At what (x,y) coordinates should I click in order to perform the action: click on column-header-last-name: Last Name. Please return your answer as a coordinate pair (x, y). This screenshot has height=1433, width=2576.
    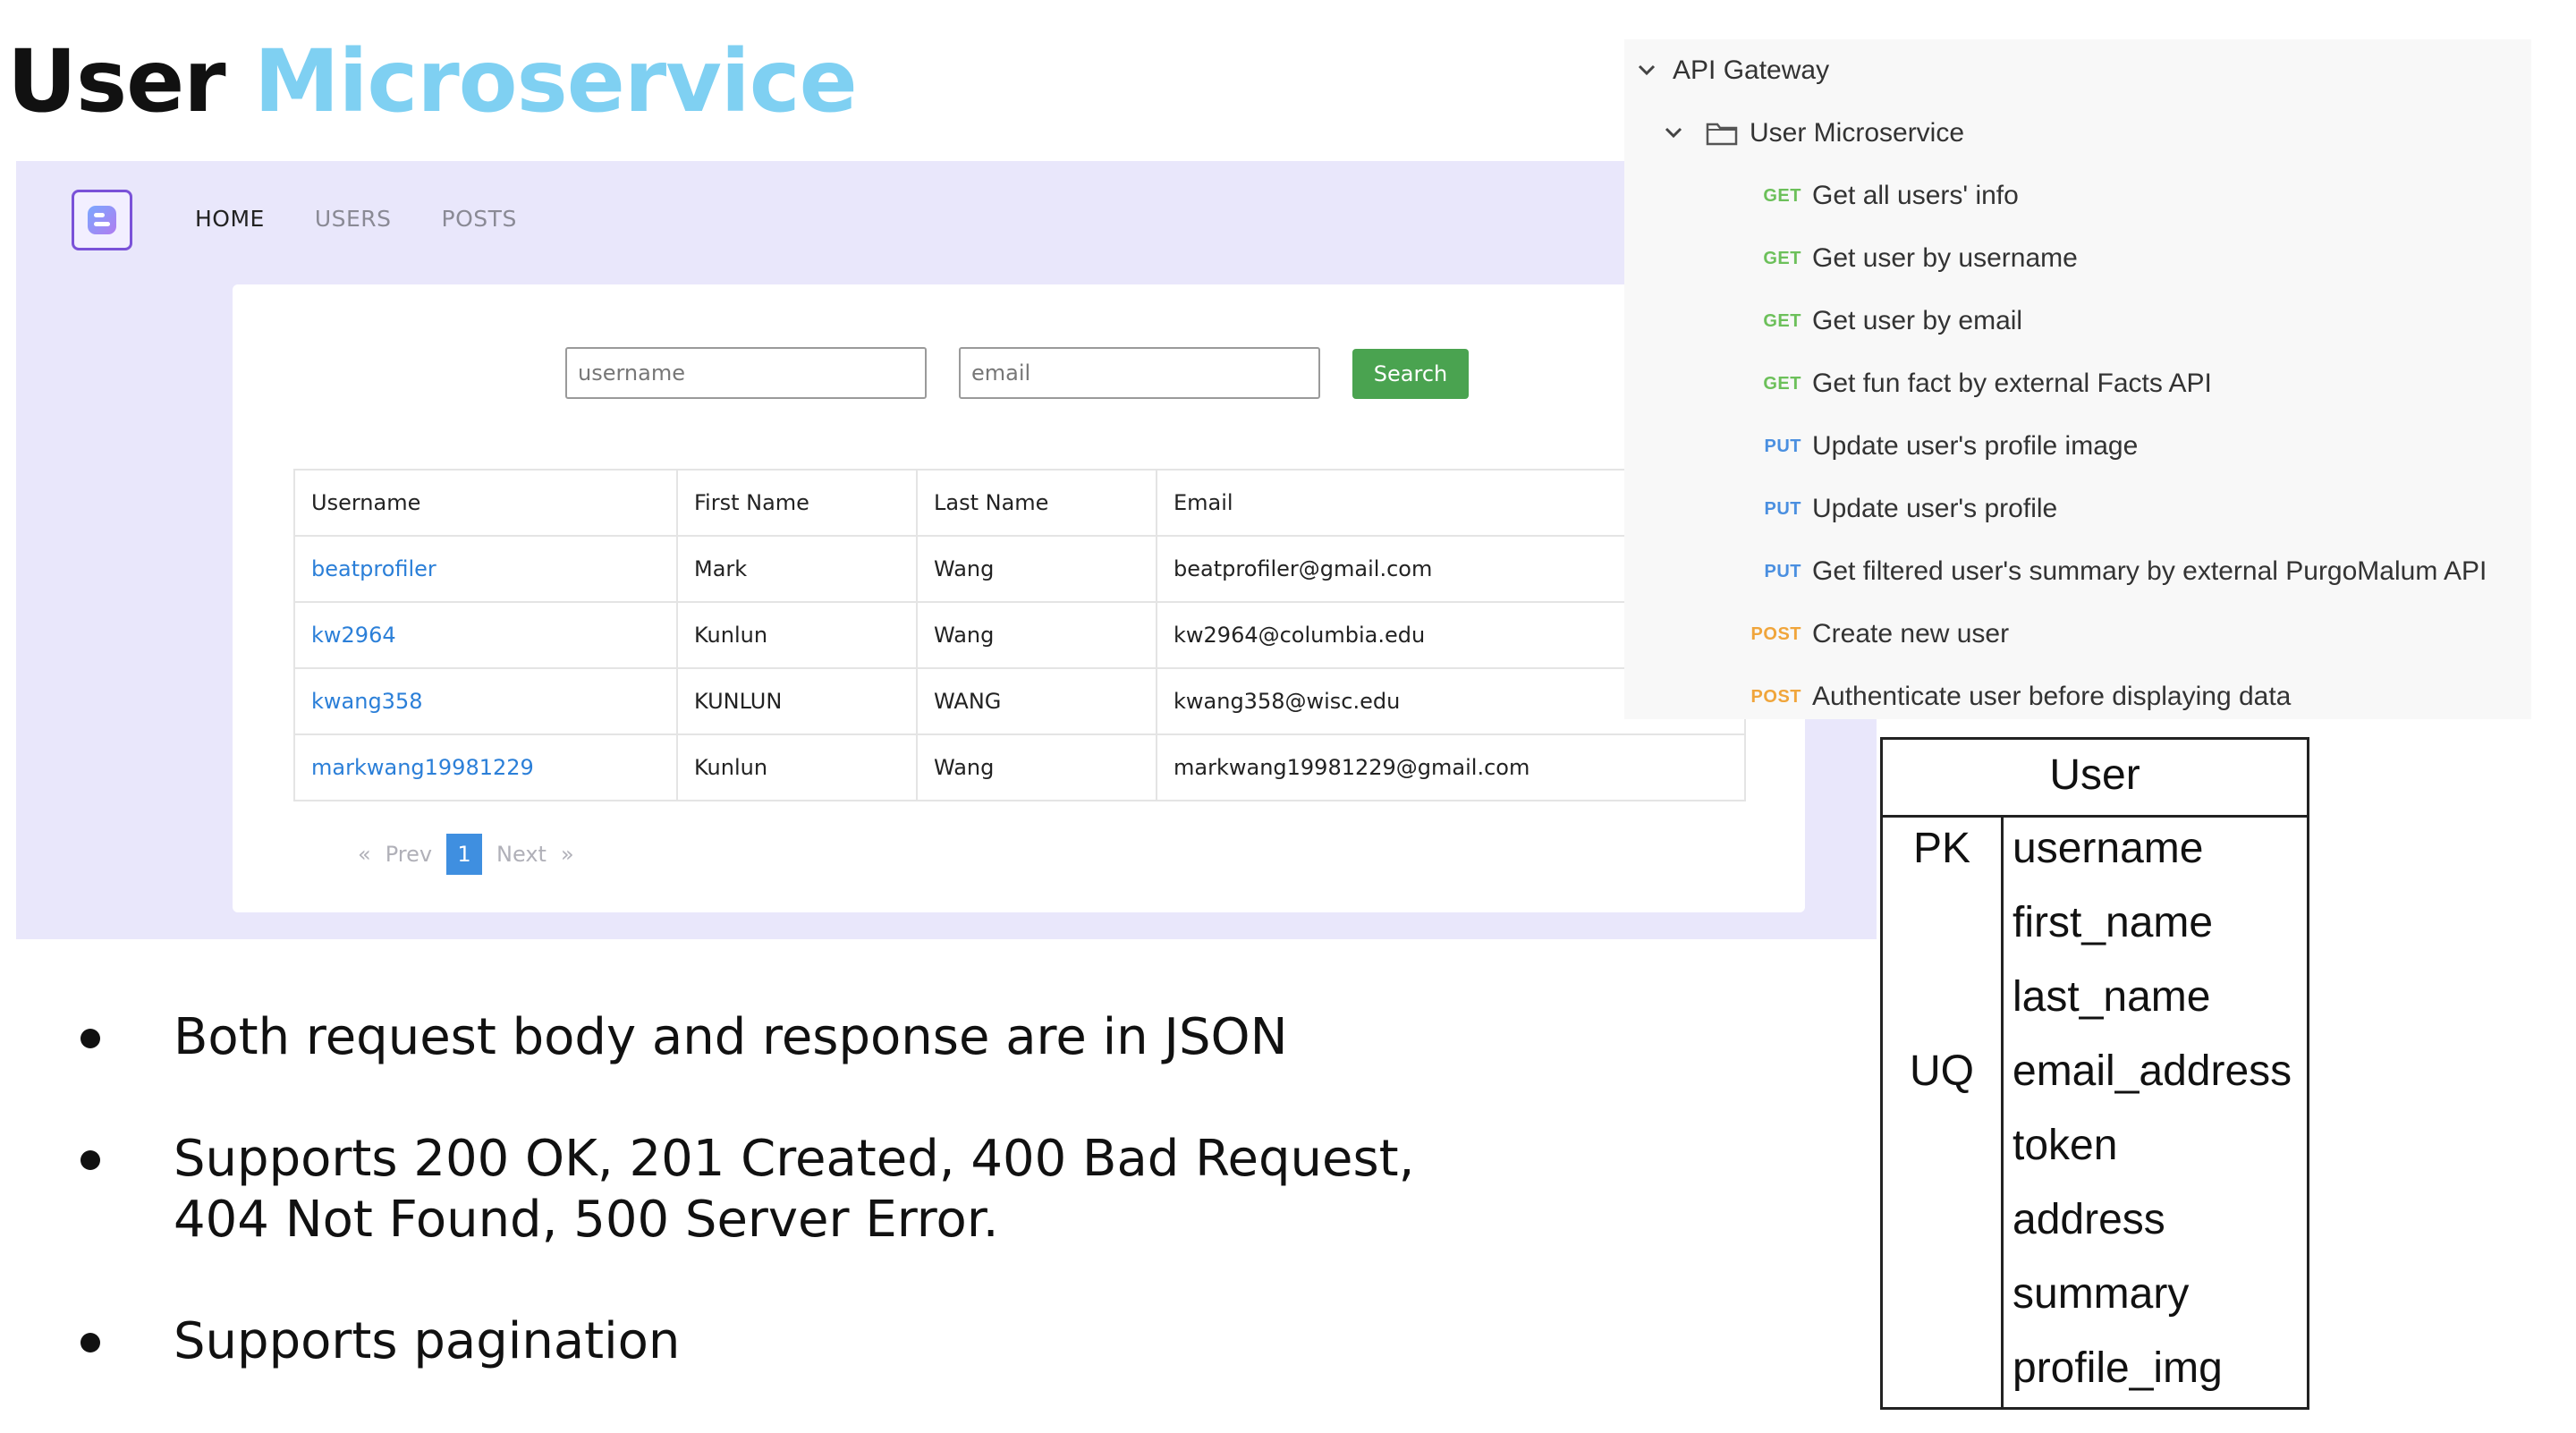
    Looking at the image, I should click on (1036, 503).